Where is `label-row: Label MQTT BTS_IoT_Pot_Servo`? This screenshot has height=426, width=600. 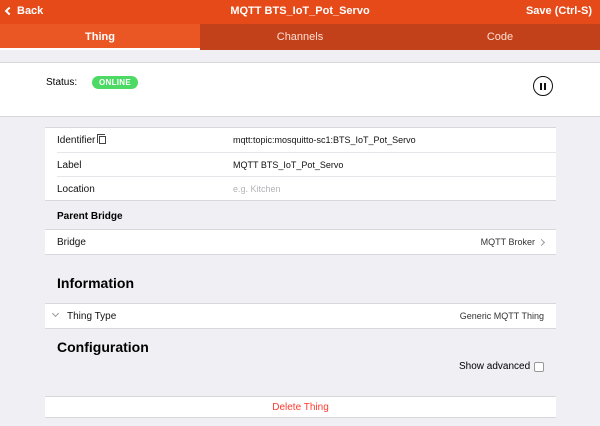
label-row: Label MQTT BTS_IoT_Pot_Servo is located at coordinates (306, 164).